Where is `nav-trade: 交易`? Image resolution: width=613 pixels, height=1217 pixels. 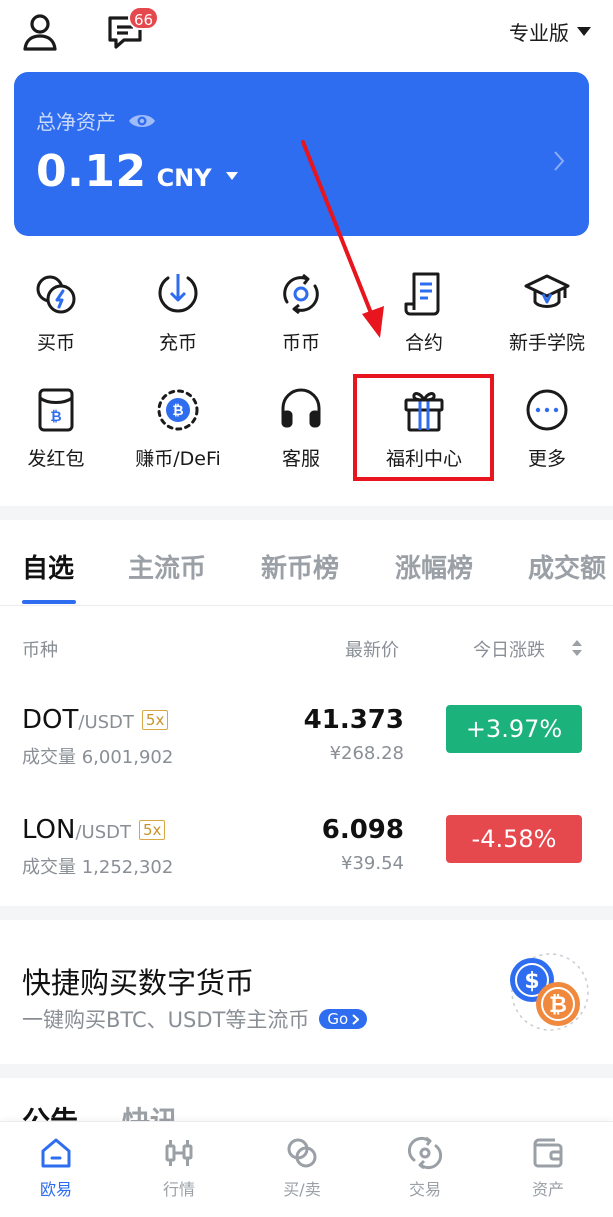 nav-trade: 交易 is located at coordinates (425, 1168).